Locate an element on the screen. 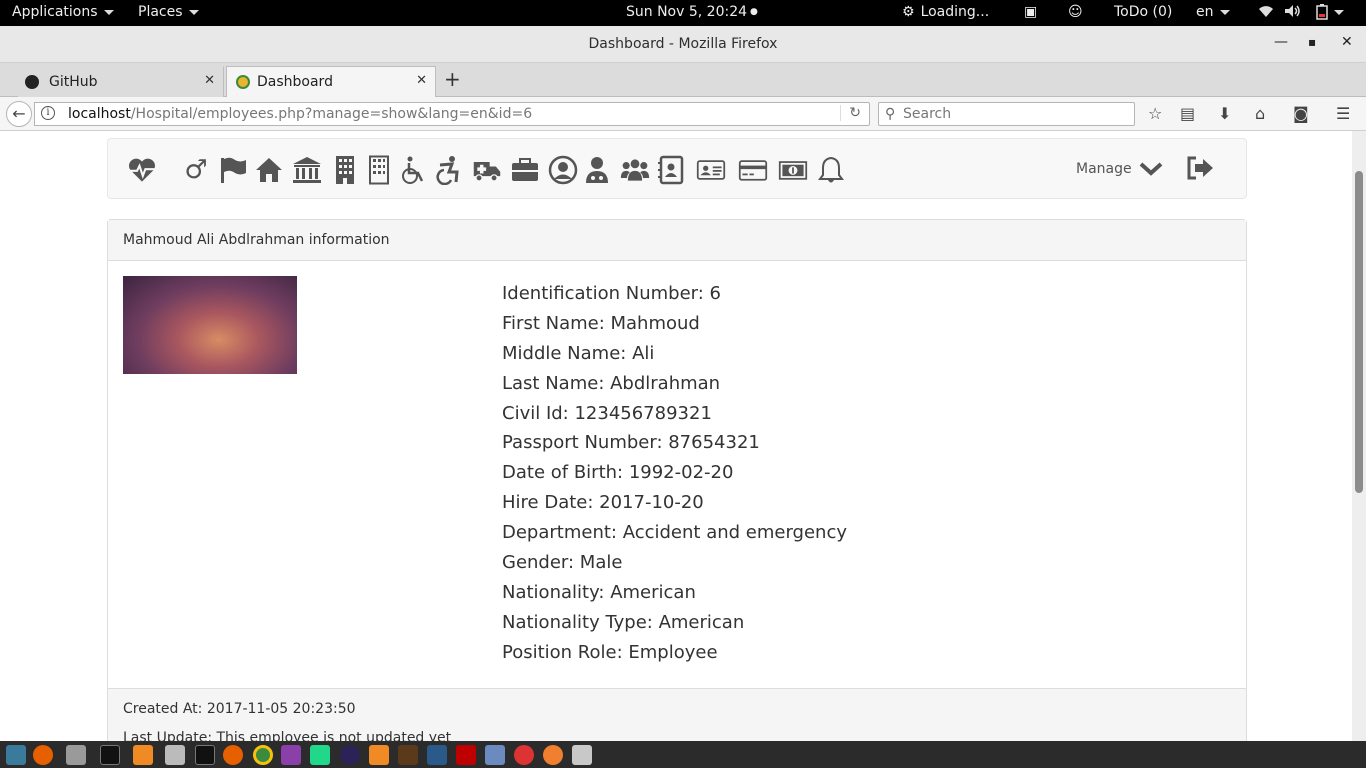  site-info-icon: i is located at coordinates (48, 113).